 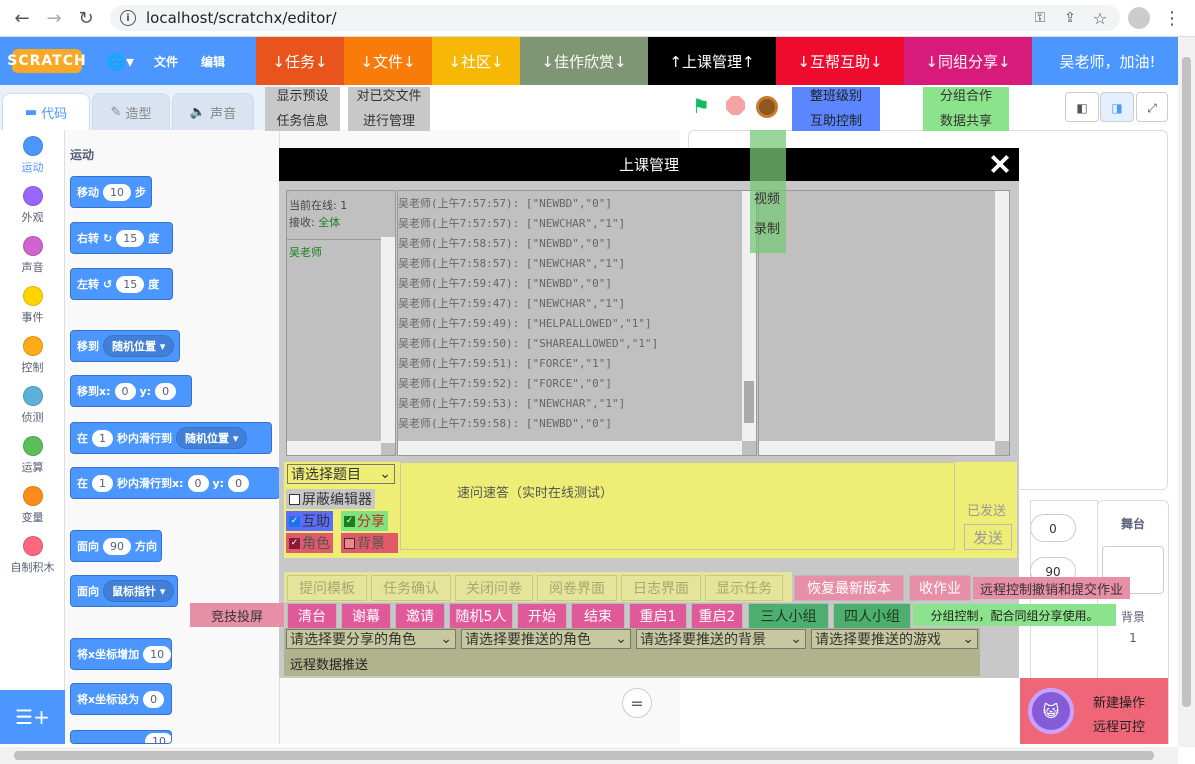 I want to click on collect-homework-button: 收作业, so click(x=940, y=588).